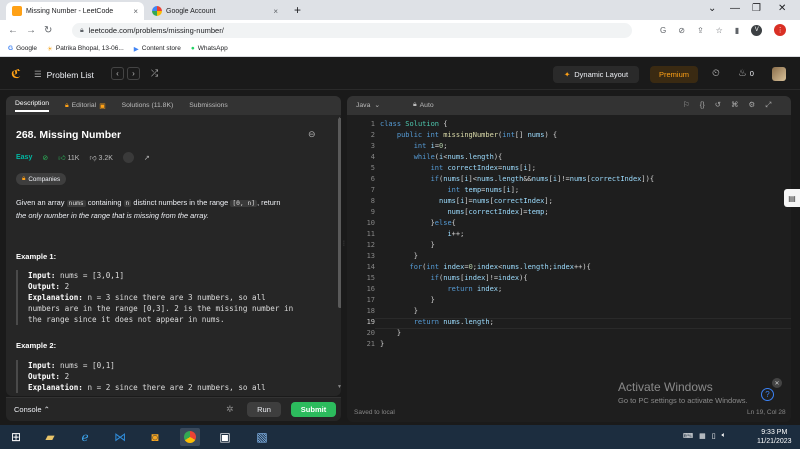  Describe the element at coordinates (50, 437) in the screenshot. I see `file-explorer-icon: ▰` at that location.